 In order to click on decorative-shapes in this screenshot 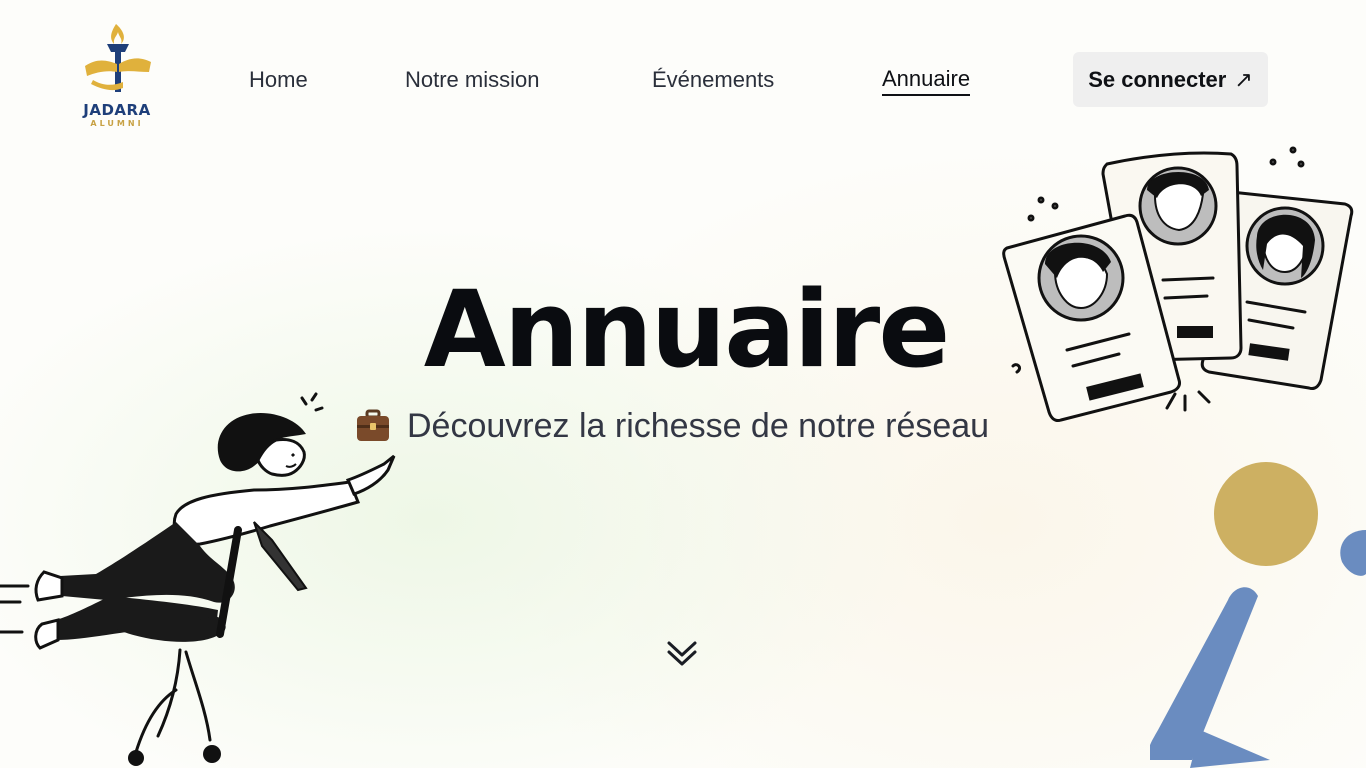, I will do `click(1258, 615)`.